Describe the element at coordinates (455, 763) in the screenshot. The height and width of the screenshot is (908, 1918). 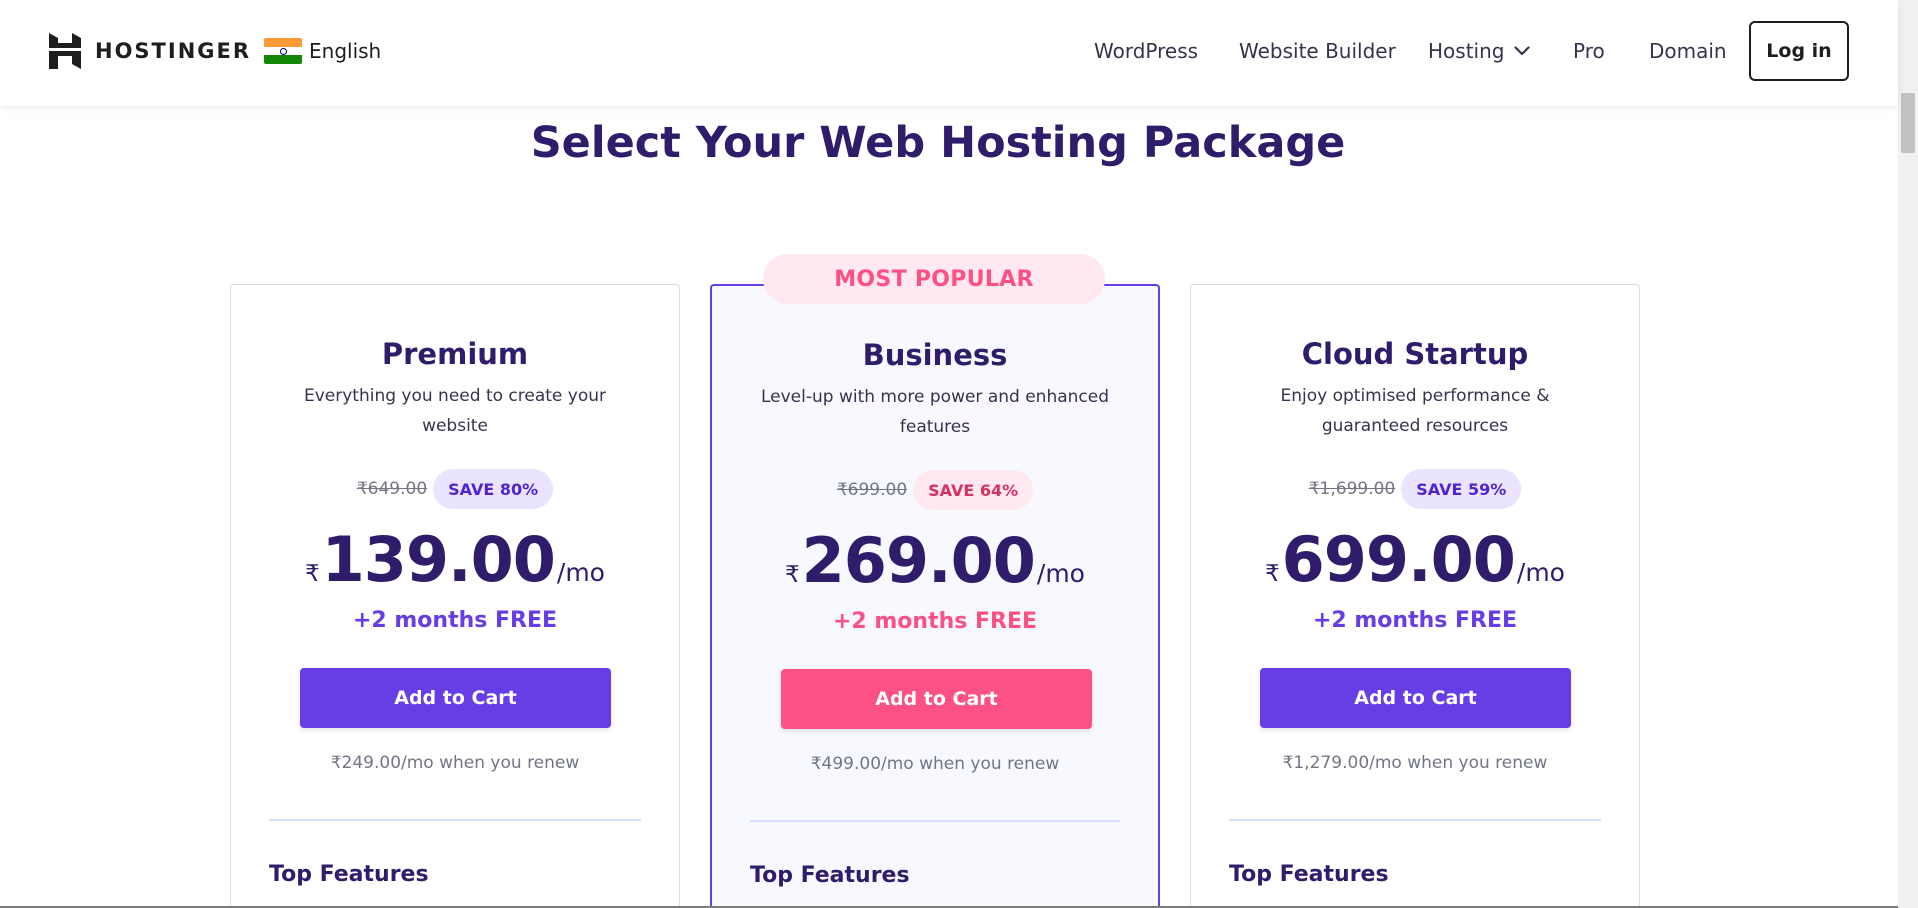
I see `renewal-price: ₹249.00/mo when you renew` at that location.